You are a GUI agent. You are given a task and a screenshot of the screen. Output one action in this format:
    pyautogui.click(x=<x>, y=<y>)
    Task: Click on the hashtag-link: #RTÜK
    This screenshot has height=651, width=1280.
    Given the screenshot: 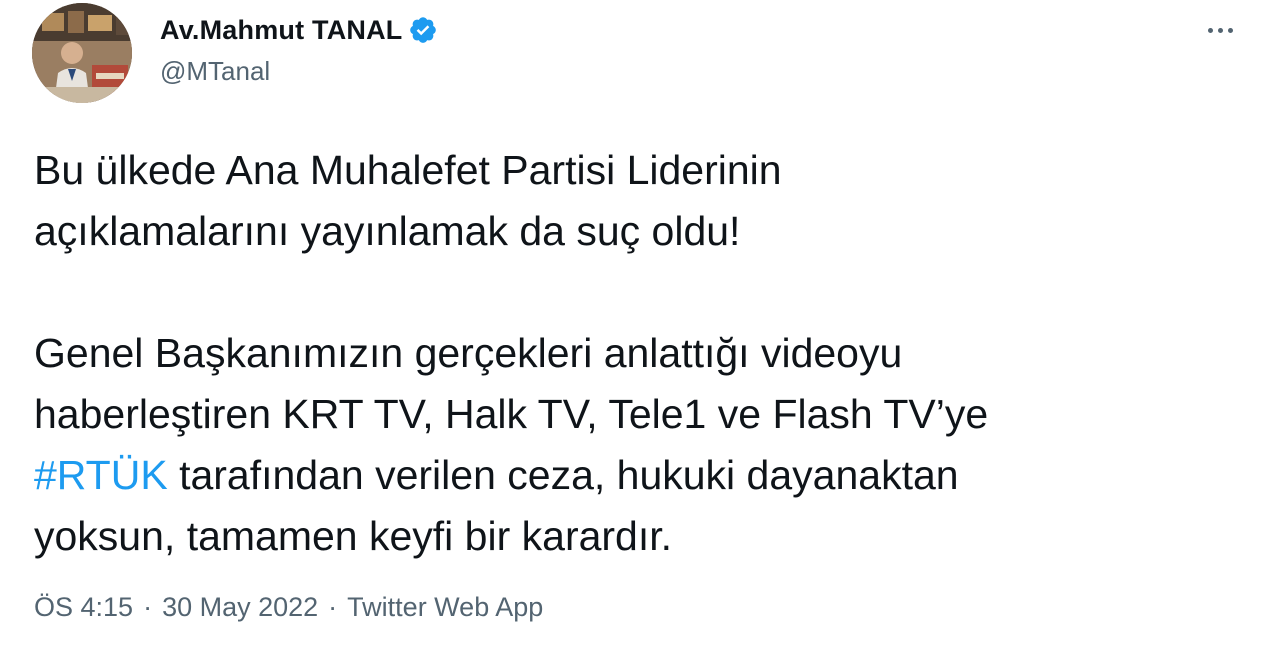 What is the action you would take?
    pyautogui.click(x=101, y=475)
    